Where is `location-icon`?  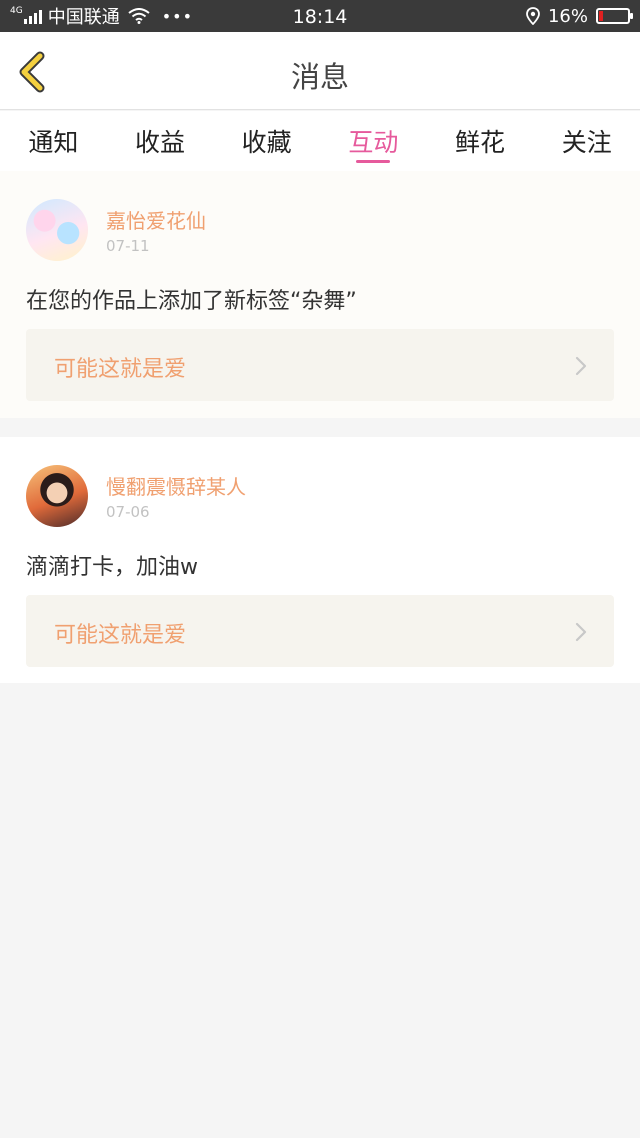 location-icon is located at coordinates (533, 16).